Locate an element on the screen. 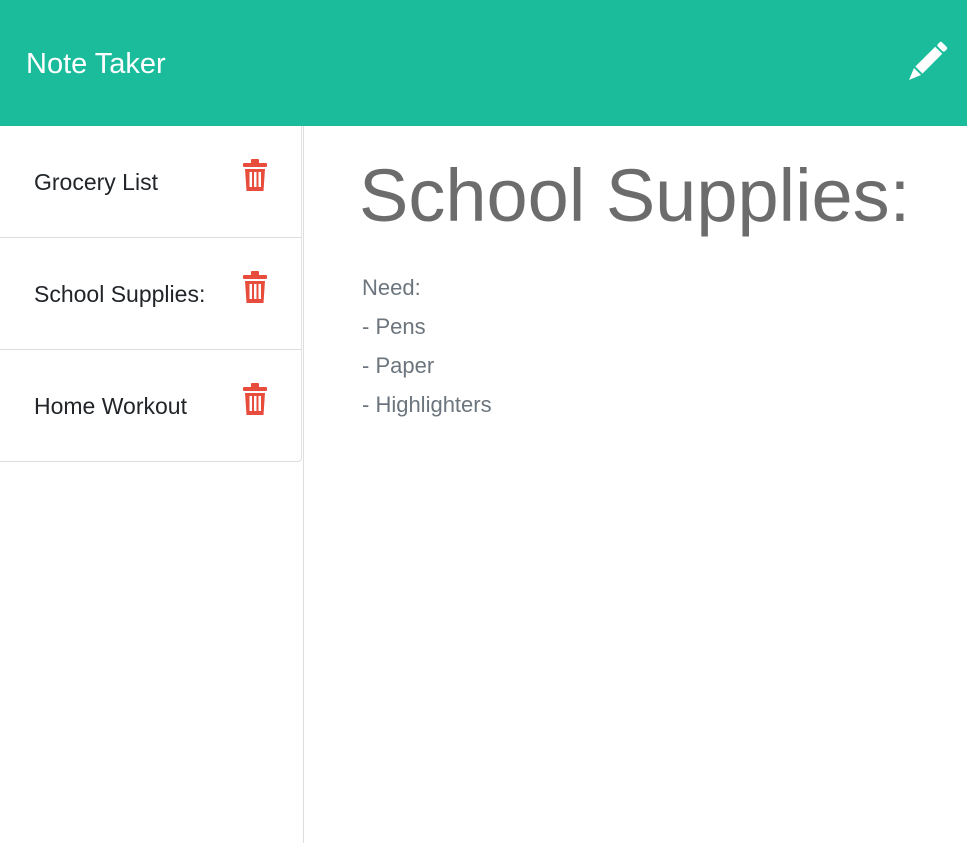 The image size is (967, 843). note-item-title: Home Workout is located at coordinates (110, 406).